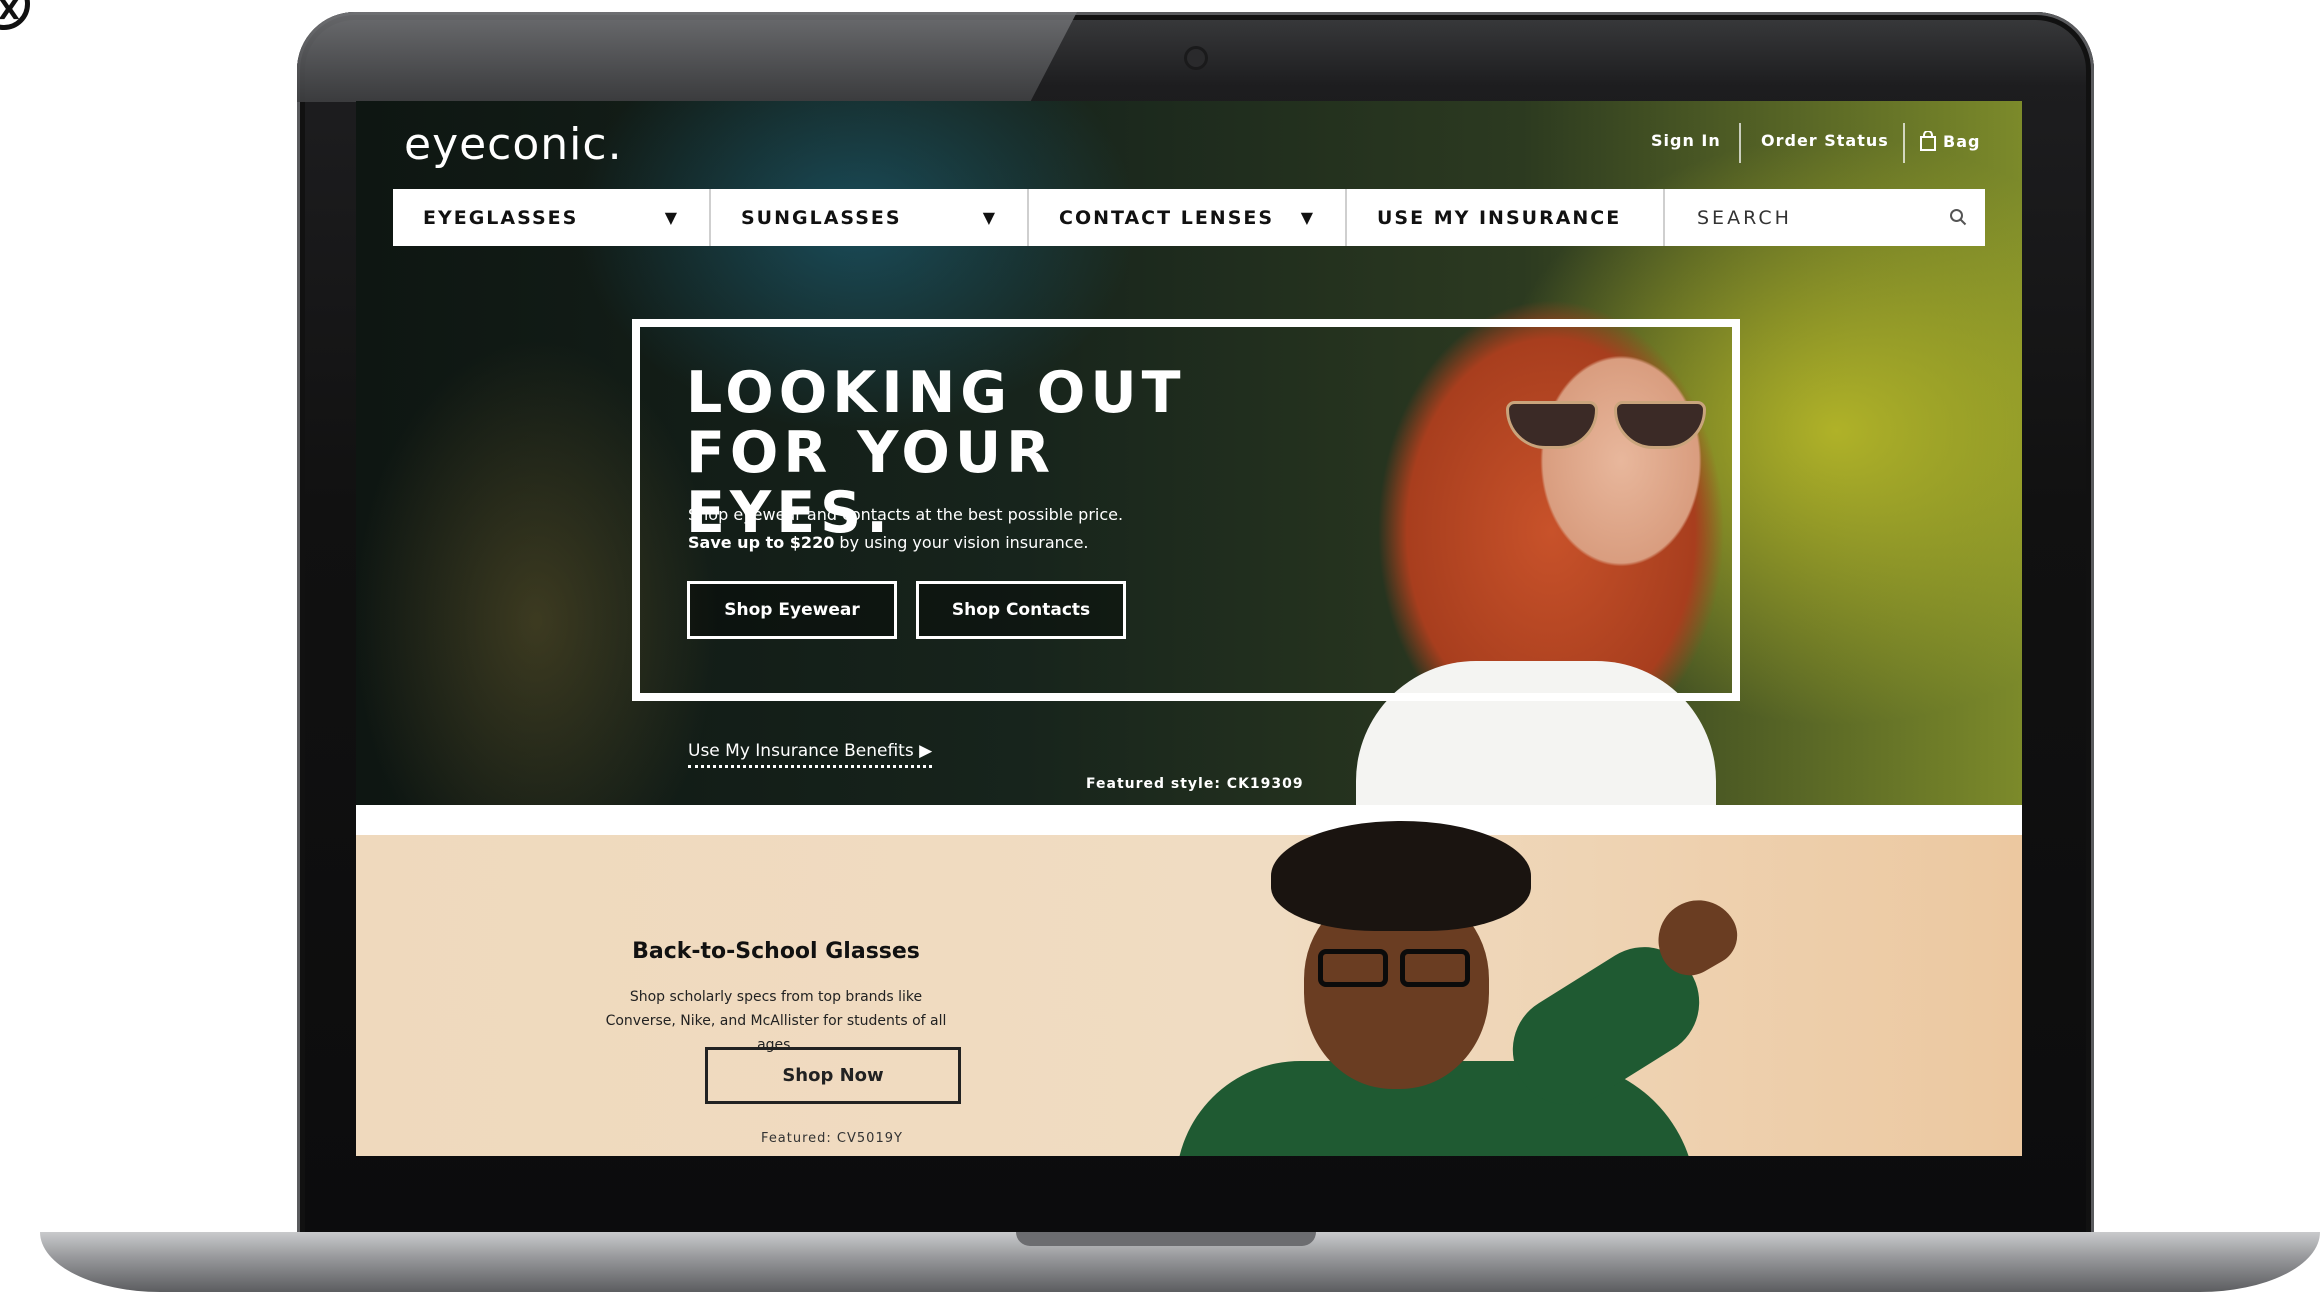 The width and height of the screenshot is (2320, 1292). I want to click on nav-eyeglasses: EYEGLASSES ▼, so click(552, 217).